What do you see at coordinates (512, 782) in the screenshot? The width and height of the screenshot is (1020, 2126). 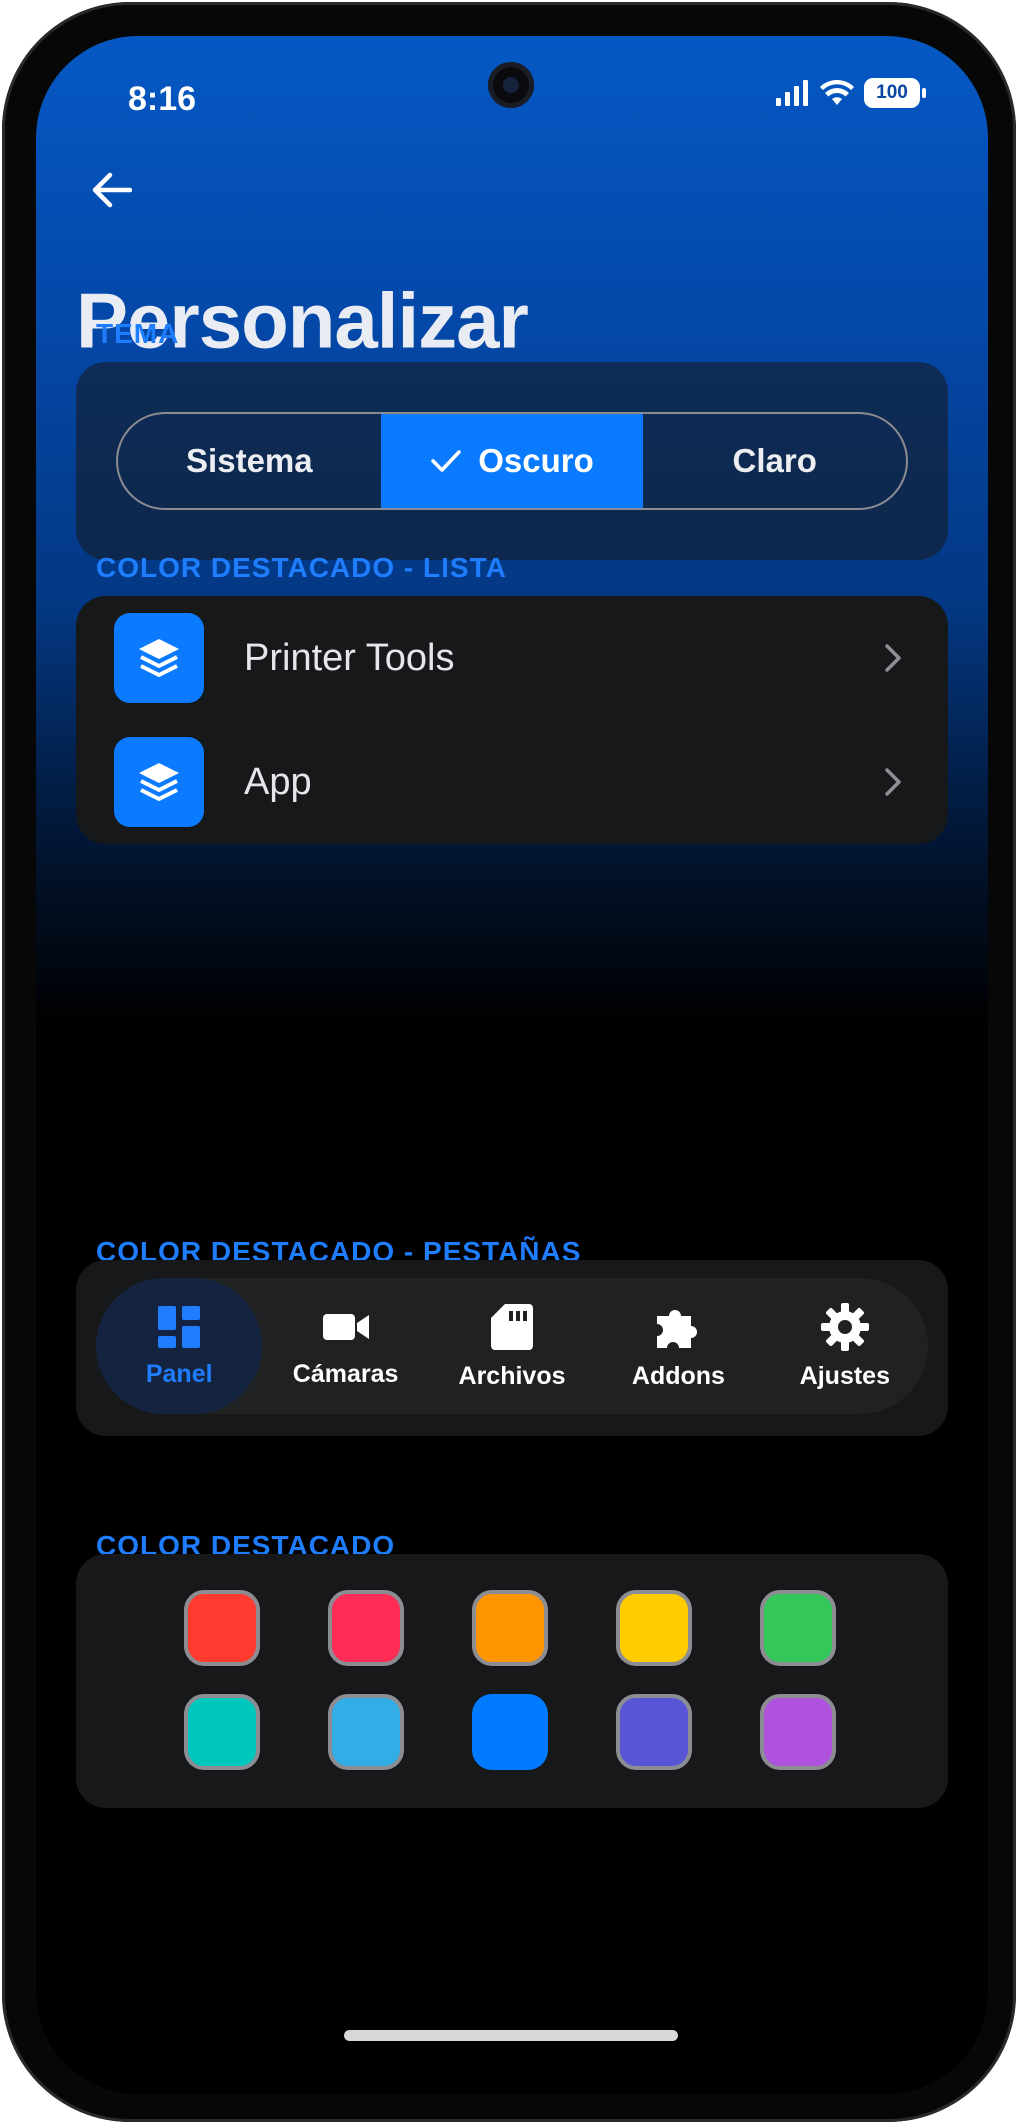 I see `list-item-app: App` at bounding box center [512, 782].